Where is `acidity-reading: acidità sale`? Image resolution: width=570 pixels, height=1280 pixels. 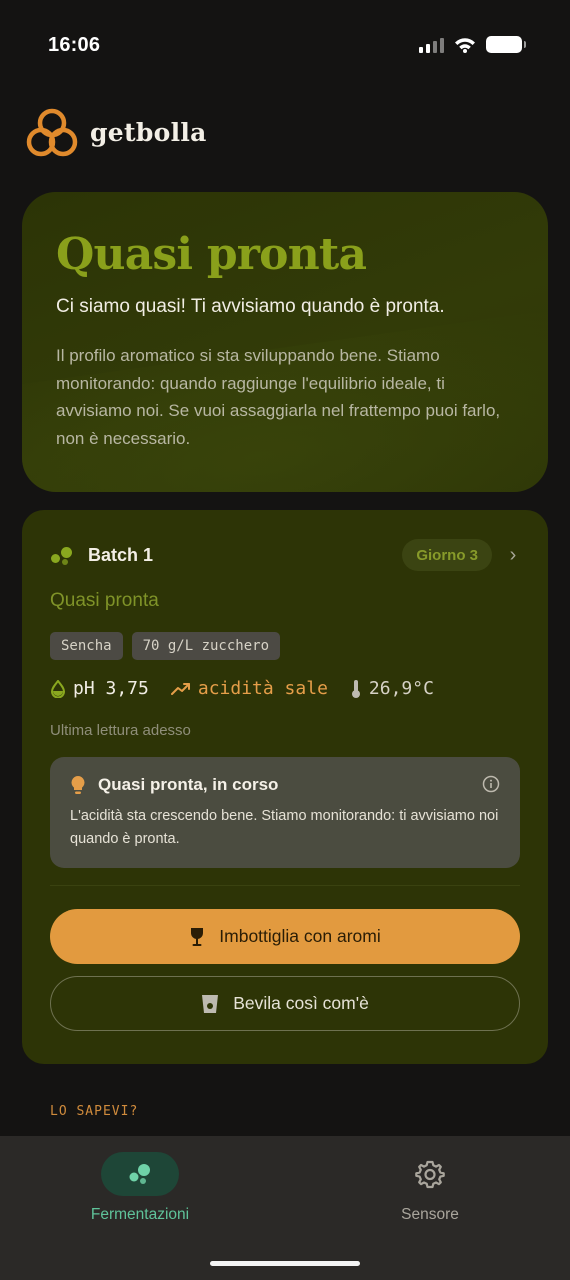
acidity-reading: acidità sale is located at coordinates (249, 688).